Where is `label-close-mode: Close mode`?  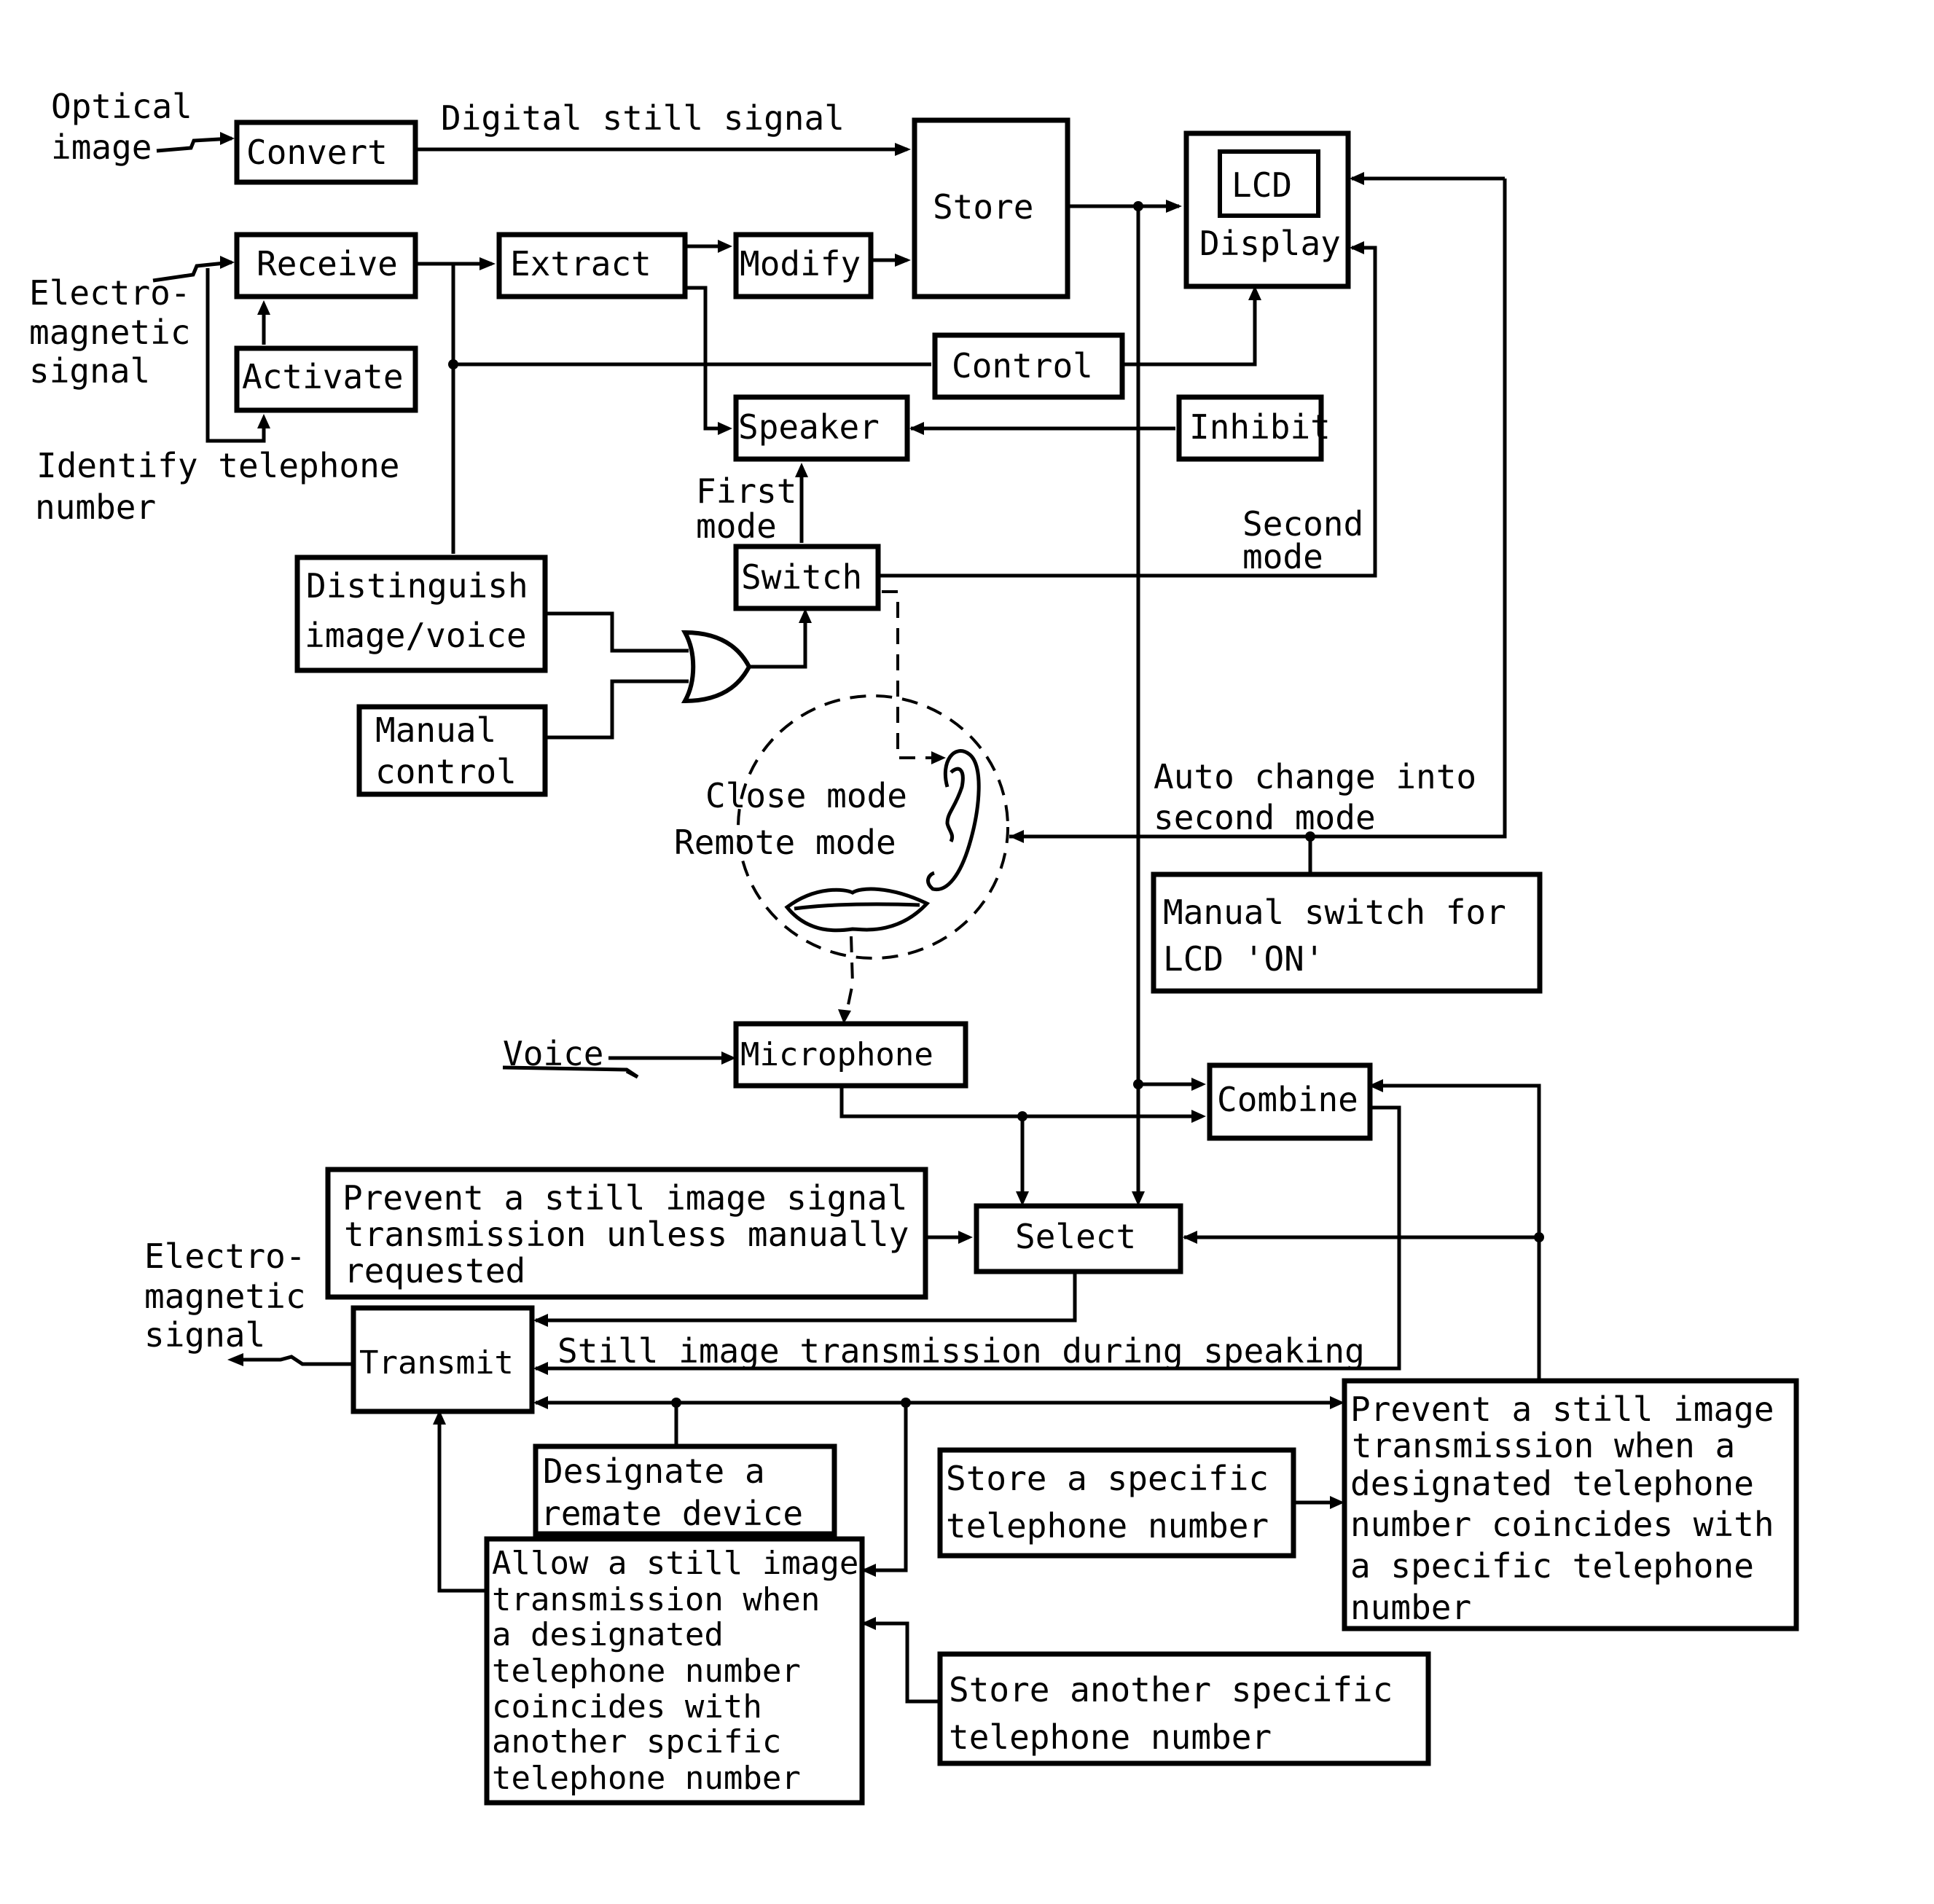 label-close-mode: Close mode is located at coordinates (806, 795).